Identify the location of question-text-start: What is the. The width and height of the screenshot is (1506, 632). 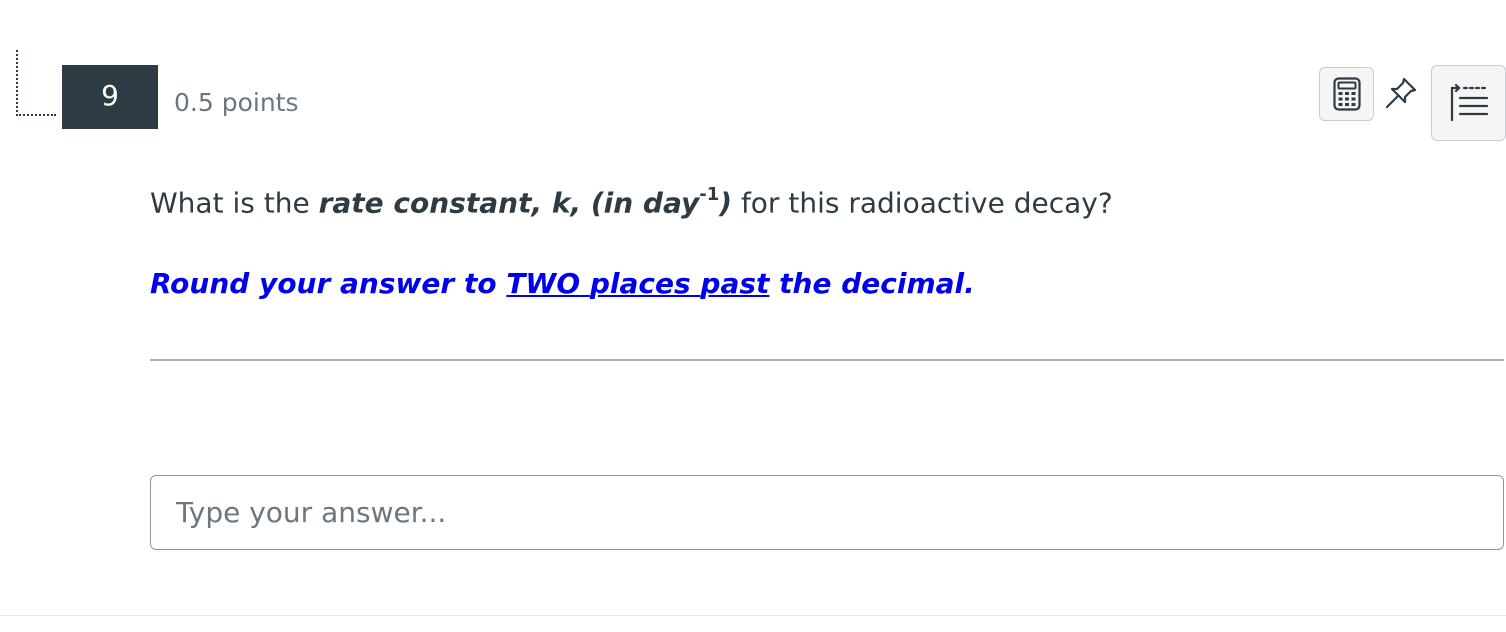
(234, 203).